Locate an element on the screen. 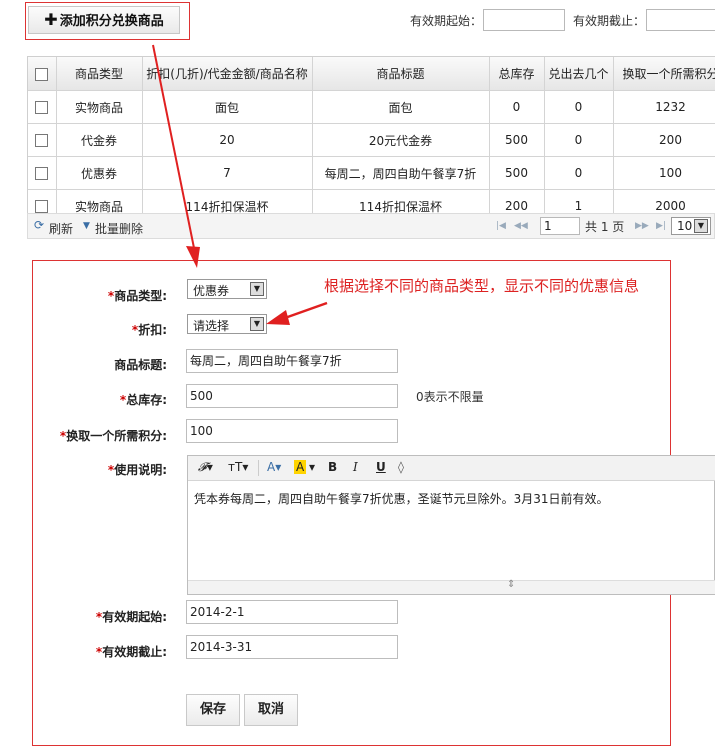 The image size is (715, 753). arrow-head-down is located at coordinates (193, 257).